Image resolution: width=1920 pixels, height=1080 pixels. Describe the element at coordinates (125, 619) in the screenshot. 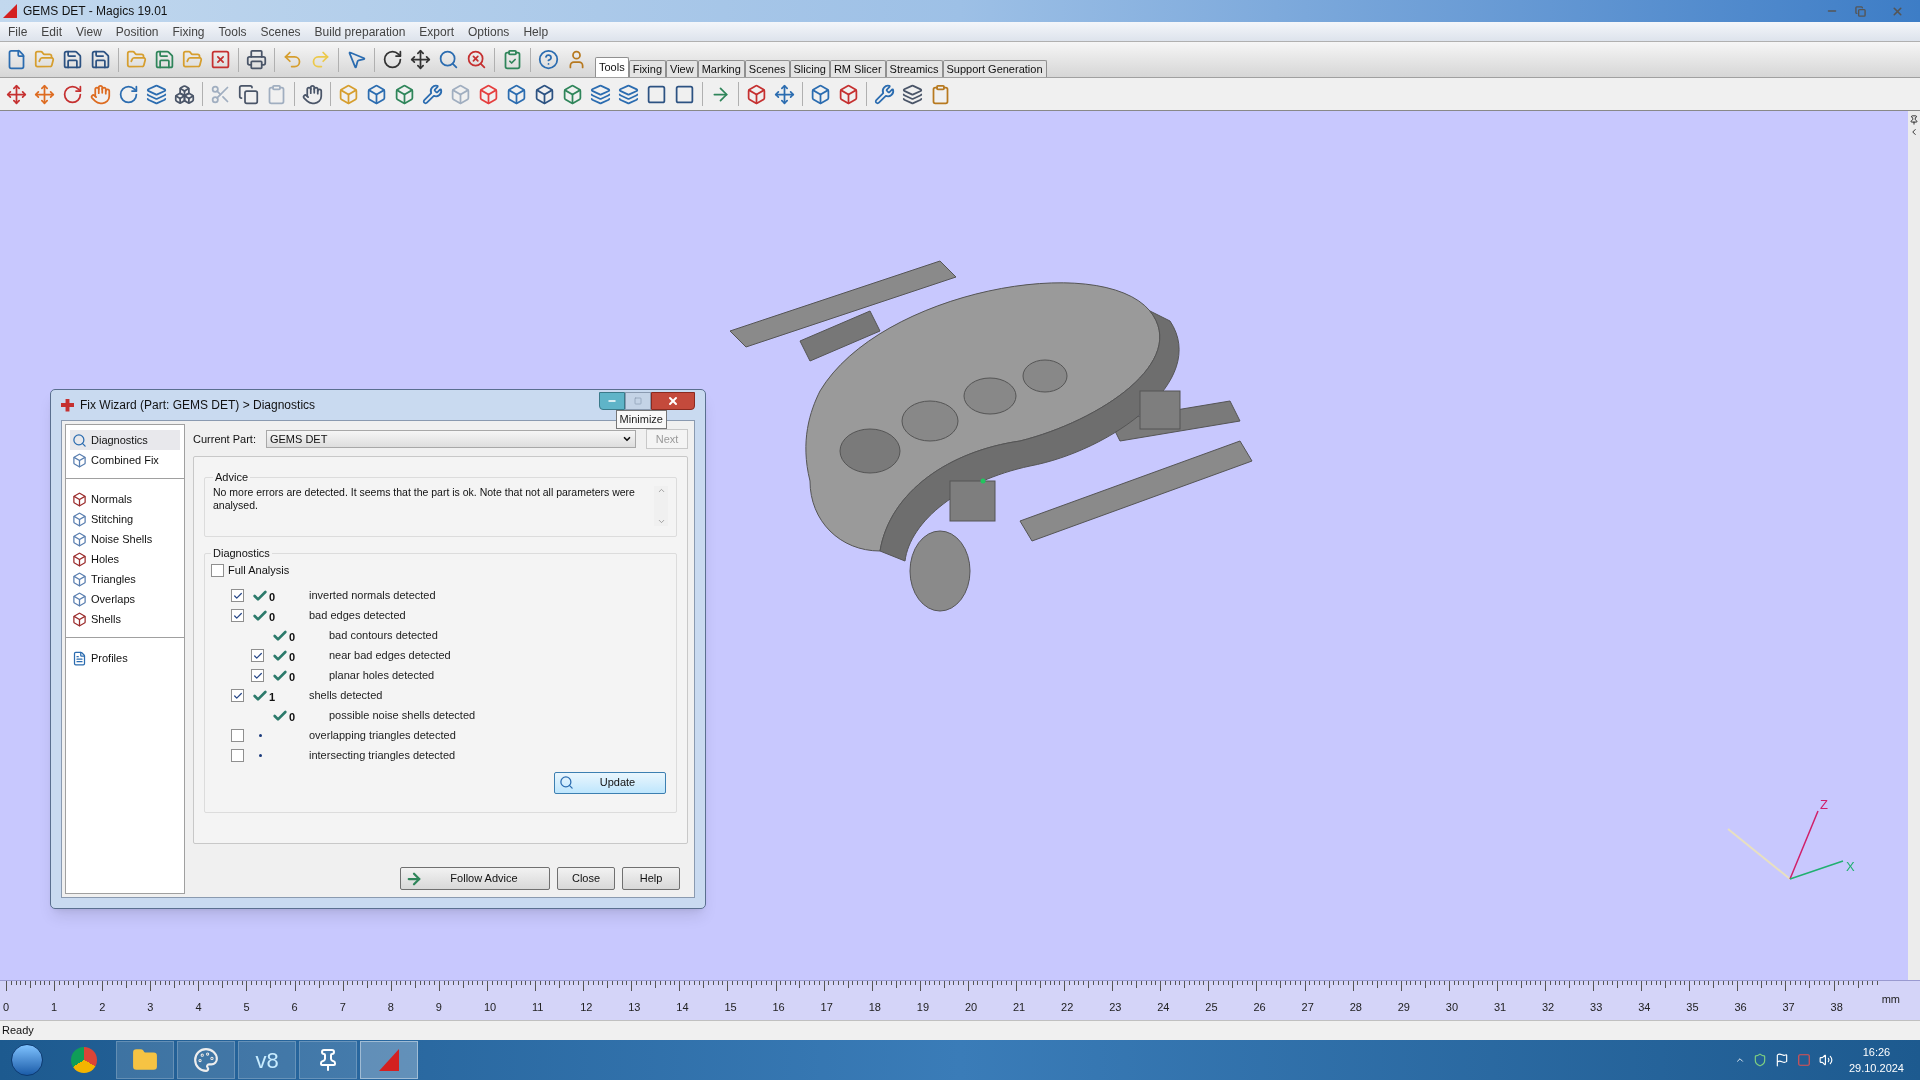

I see `sidebar-item: Shells` at that location.